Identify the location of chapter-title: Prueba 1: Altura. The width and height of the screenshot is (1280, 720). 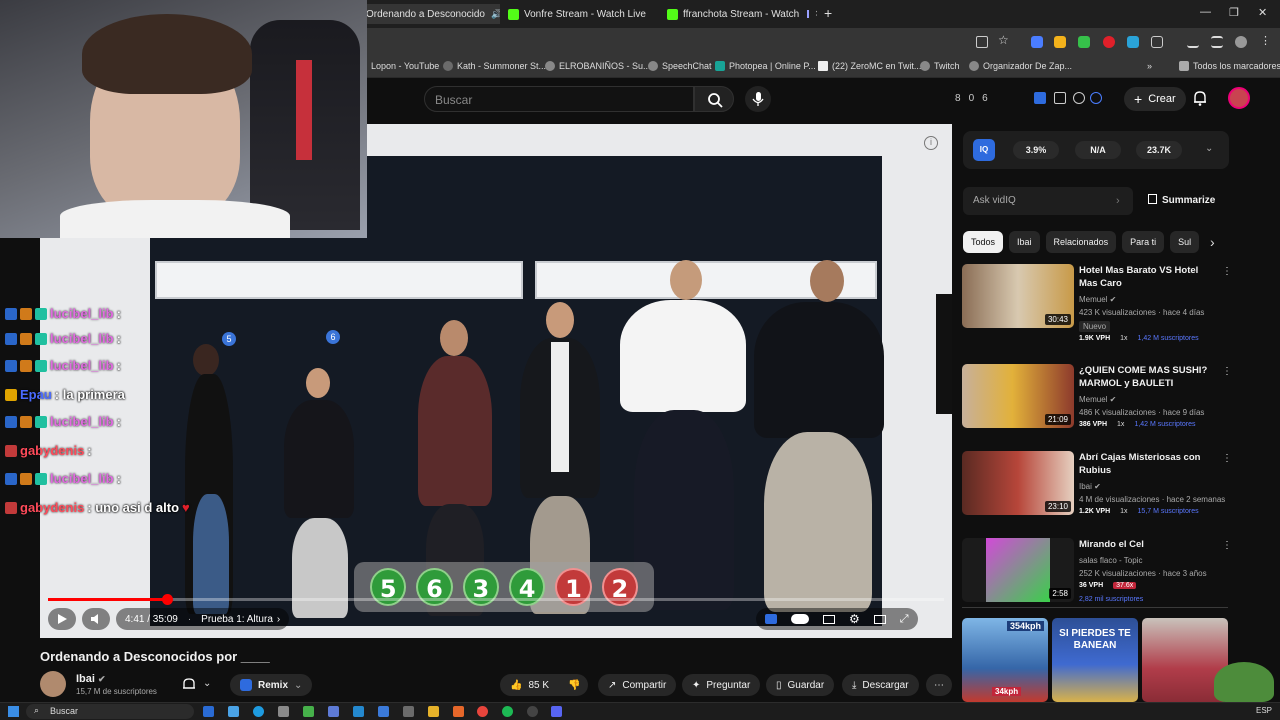
(237, 619).